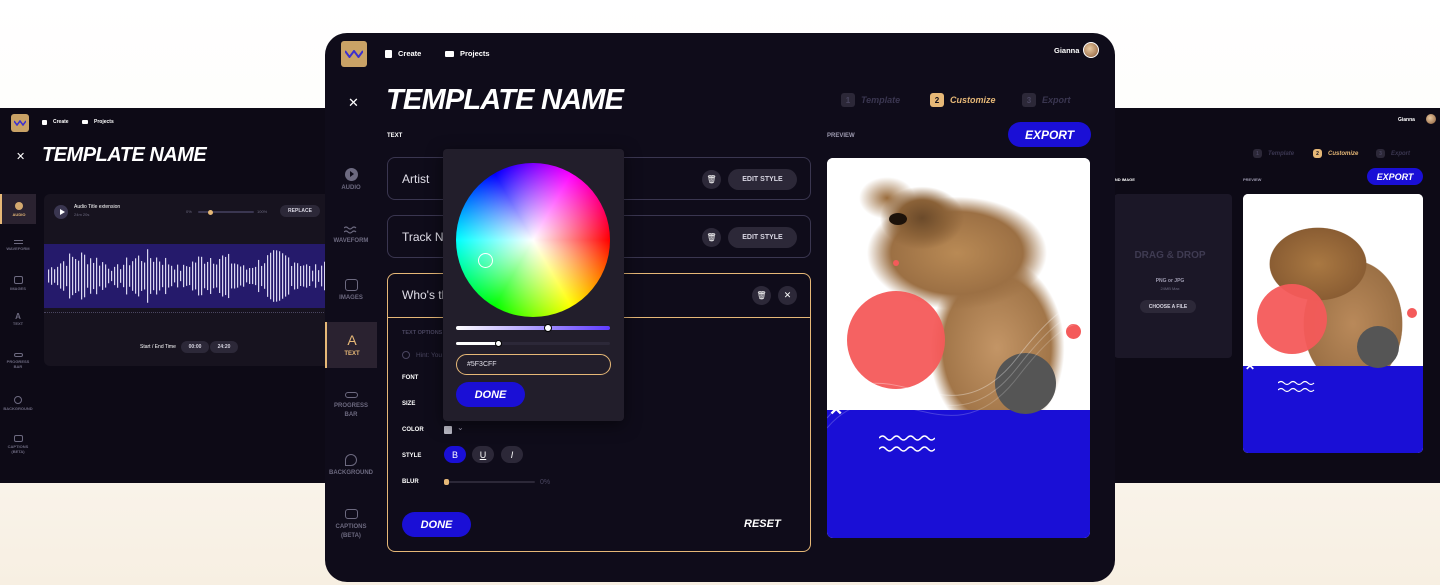 The image size is (1440, 585). Describe the element at coordinates (533, 343) in the screenshot. I see `opacity-slider` at that location.